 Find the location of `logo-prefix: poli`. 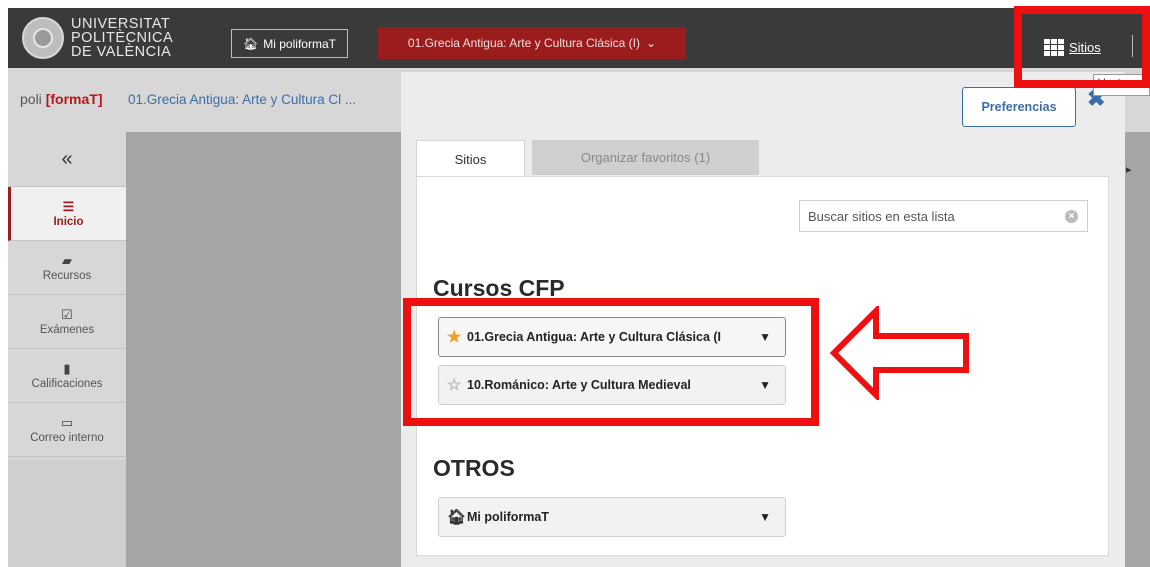

logo-prefix: poli is located at coordinates (31, 99).